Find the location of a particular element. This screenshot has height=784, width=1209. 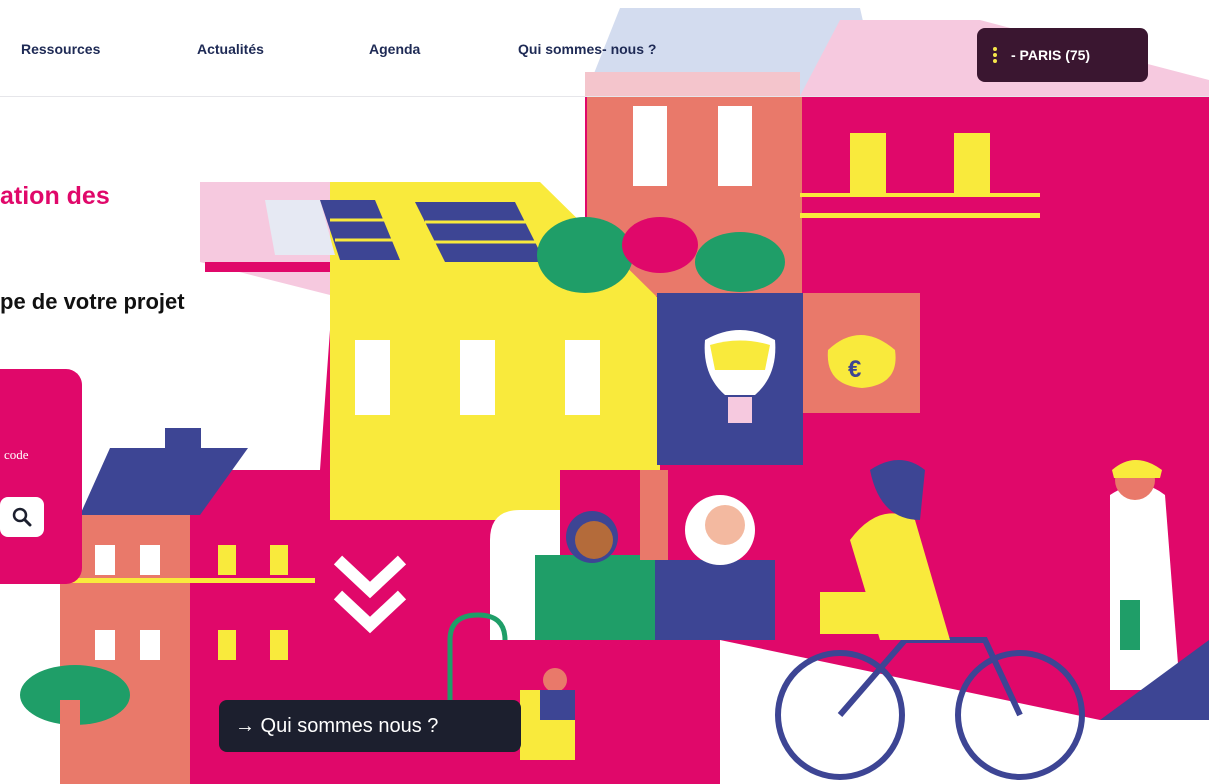

nav-item-ressources: Ressources is located at coordinates (60, 49).